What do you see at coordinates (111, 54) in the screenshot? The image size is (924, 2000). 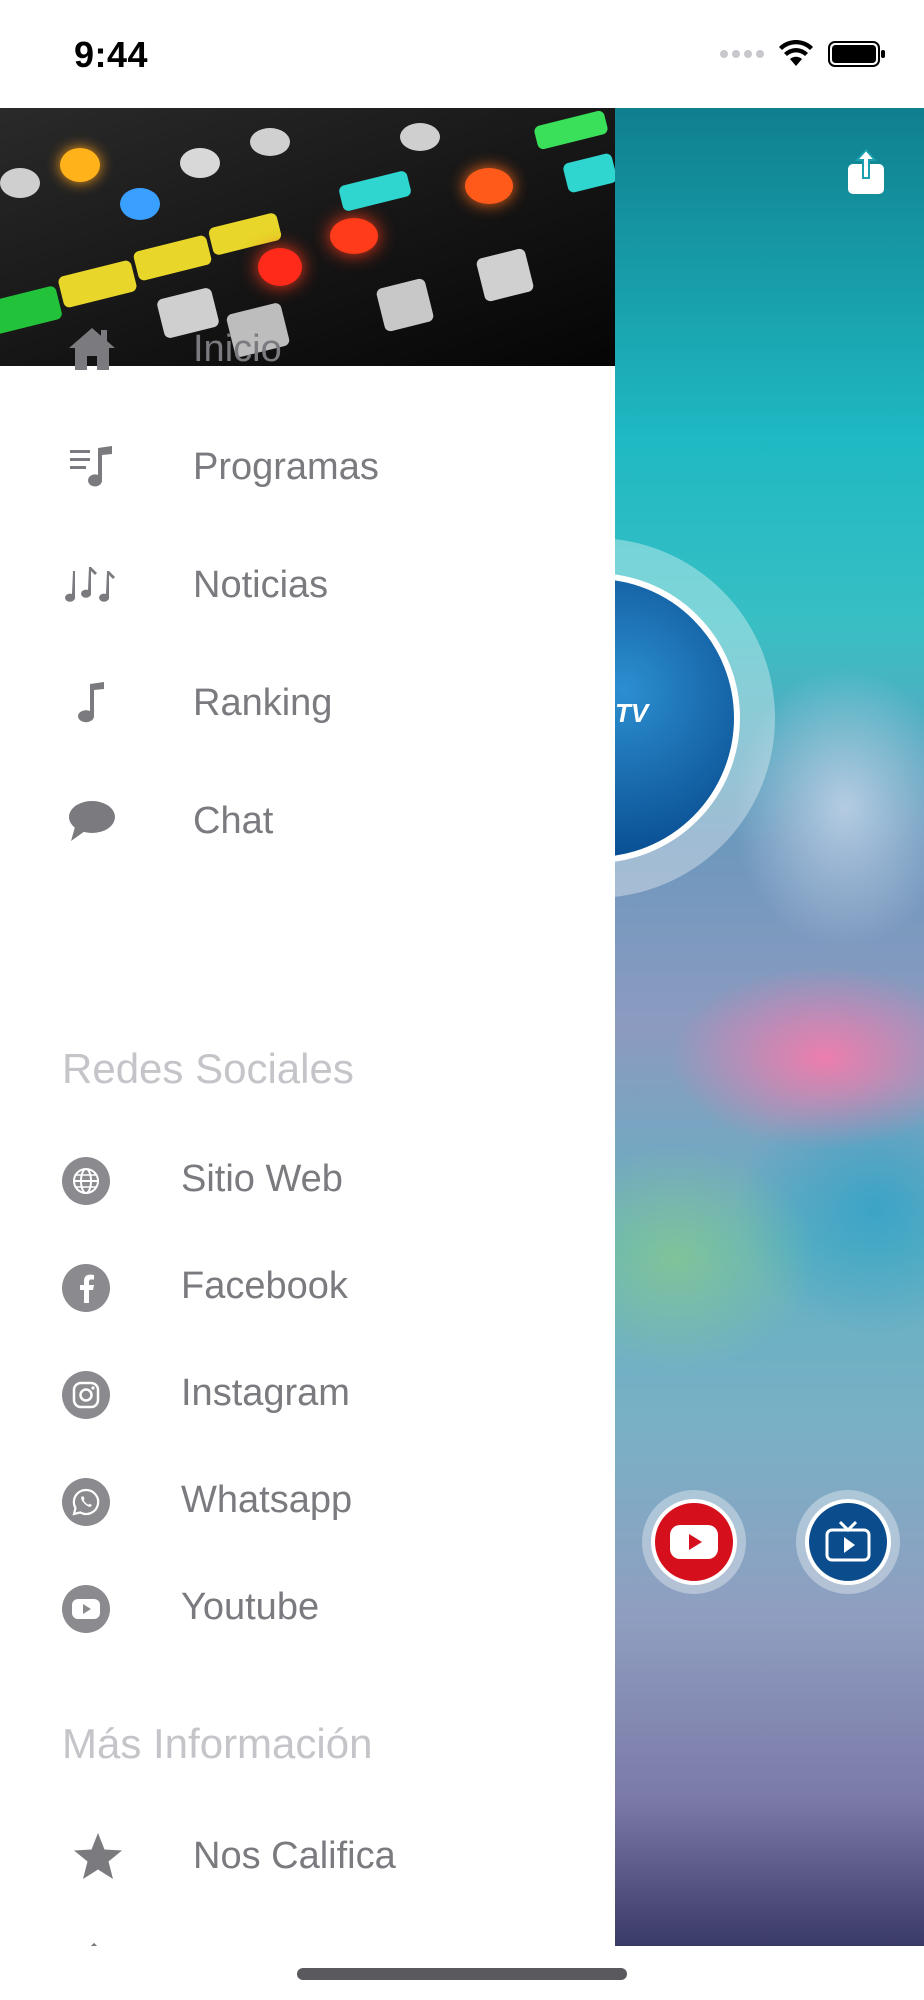 I see `status-time: 9:44` at bounding box center [111, 54].